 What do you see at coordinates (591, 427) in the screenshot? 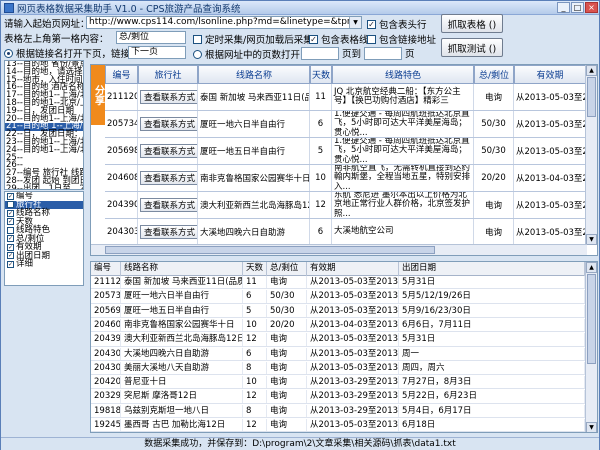
I see `result-scroll-down-icon: ▼` at bounding box center [591, 427].